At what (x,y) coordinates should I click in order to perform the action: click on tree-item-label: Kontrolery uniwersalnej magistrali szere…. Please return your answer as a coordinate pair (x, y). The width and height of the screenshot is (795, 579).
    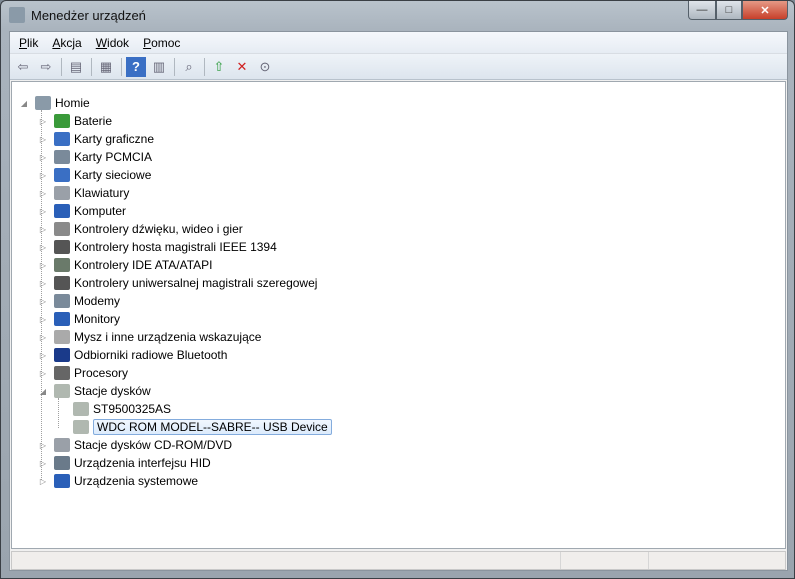
    Looking at the image, I should click on (196, 283).